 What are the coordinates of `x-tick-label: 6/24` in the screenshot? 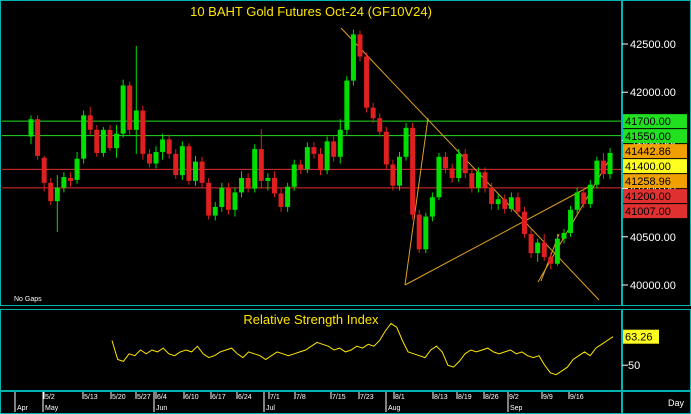 It's located at (245, 397).